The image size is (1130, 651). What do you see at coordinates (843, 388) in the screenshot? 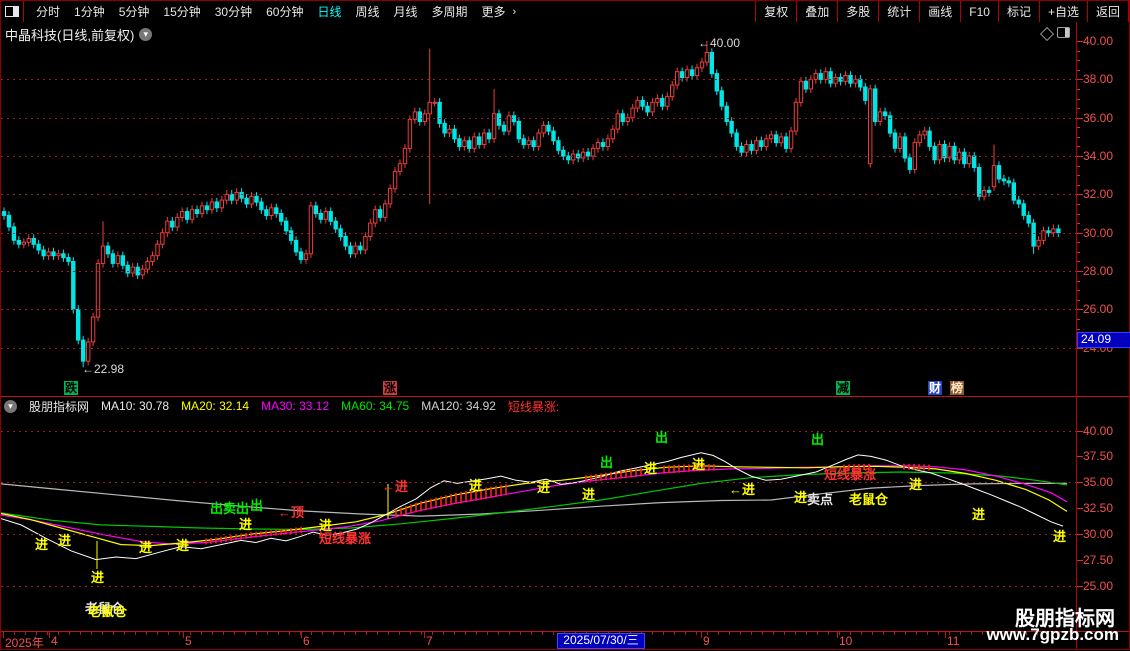
I see `strip-label-green: 减` at bounding box center [843, 388].